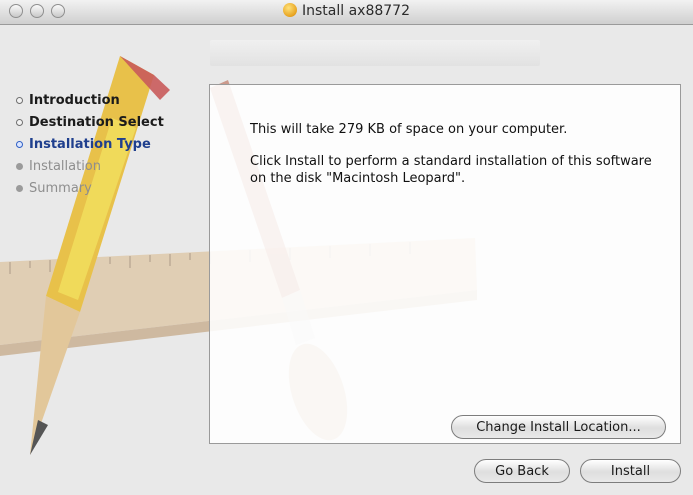  I want to click on step-installation-type: Installation Type, so click(108, 144).